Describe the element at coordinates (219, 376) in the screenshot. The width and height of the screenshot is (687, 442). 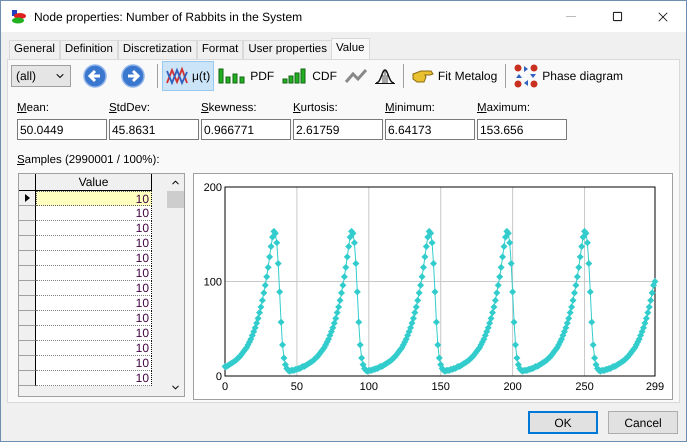
I see `y-tick-label: 0` at that location.